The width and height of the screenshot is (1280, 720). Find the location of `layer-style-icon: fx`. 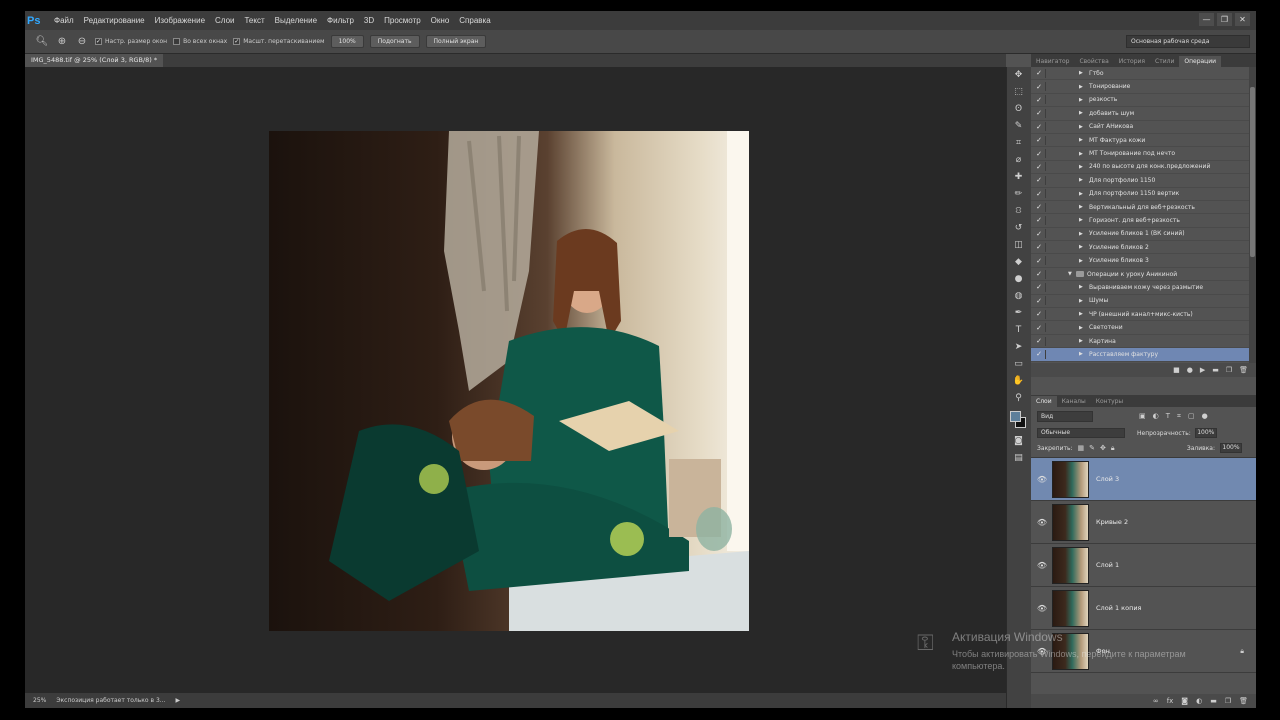

layer-style-icon: fx is located at coordinates (1170, 701).